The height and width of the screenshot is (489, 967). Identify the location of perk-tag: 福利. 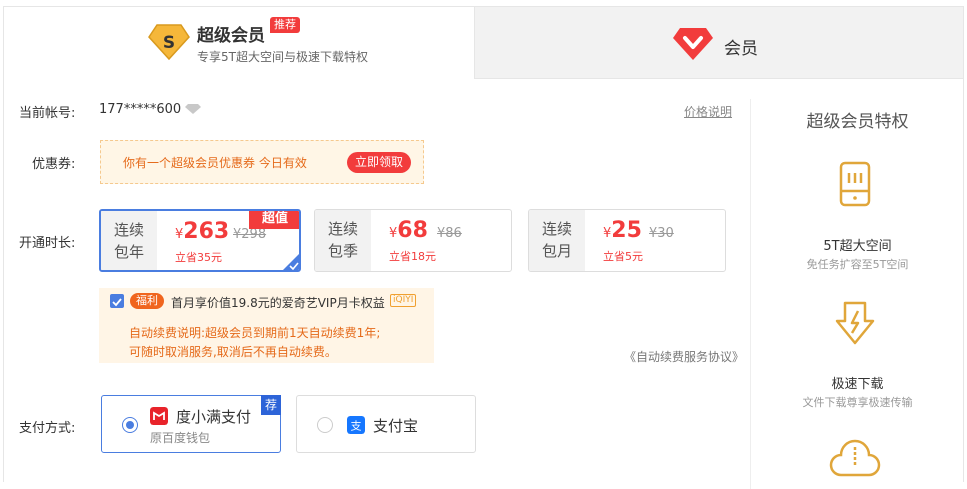
(147, 301).